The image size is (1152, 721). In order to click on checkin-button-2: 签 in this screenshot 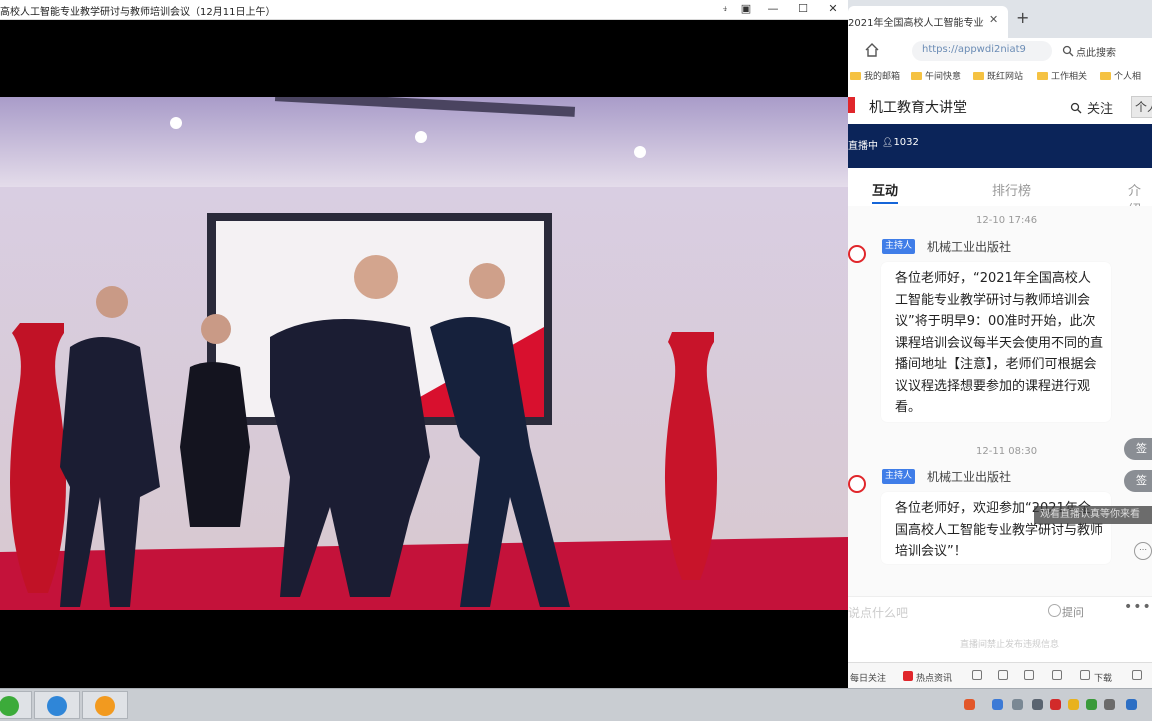, I will do `click(1138, 481)`.